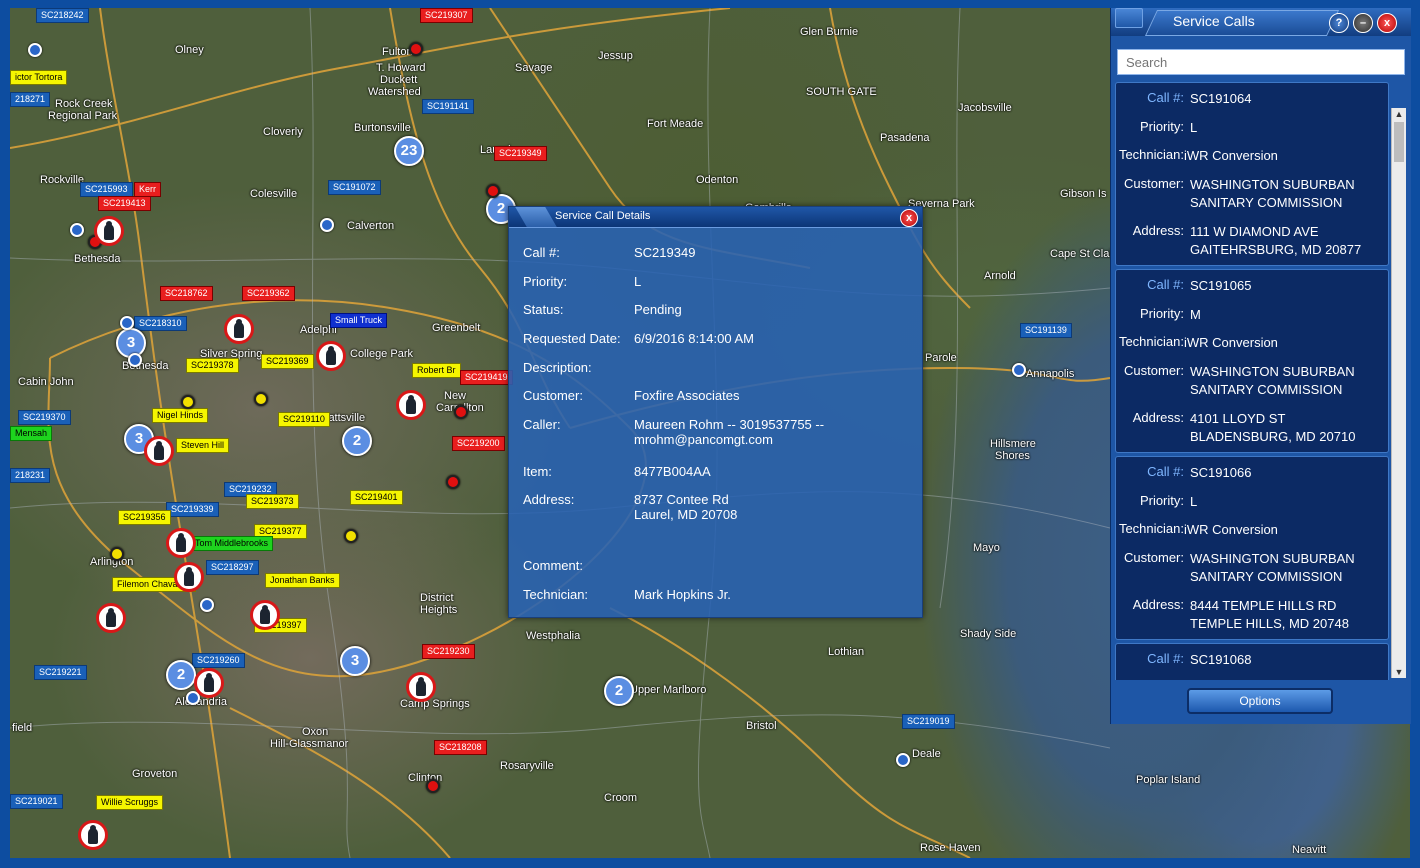 The width and height of the screenshot is (1420, 868). Describe the element at coordinates (354, 187) in the screenshot. I see `map-marker-tag: SC191072` at that location.